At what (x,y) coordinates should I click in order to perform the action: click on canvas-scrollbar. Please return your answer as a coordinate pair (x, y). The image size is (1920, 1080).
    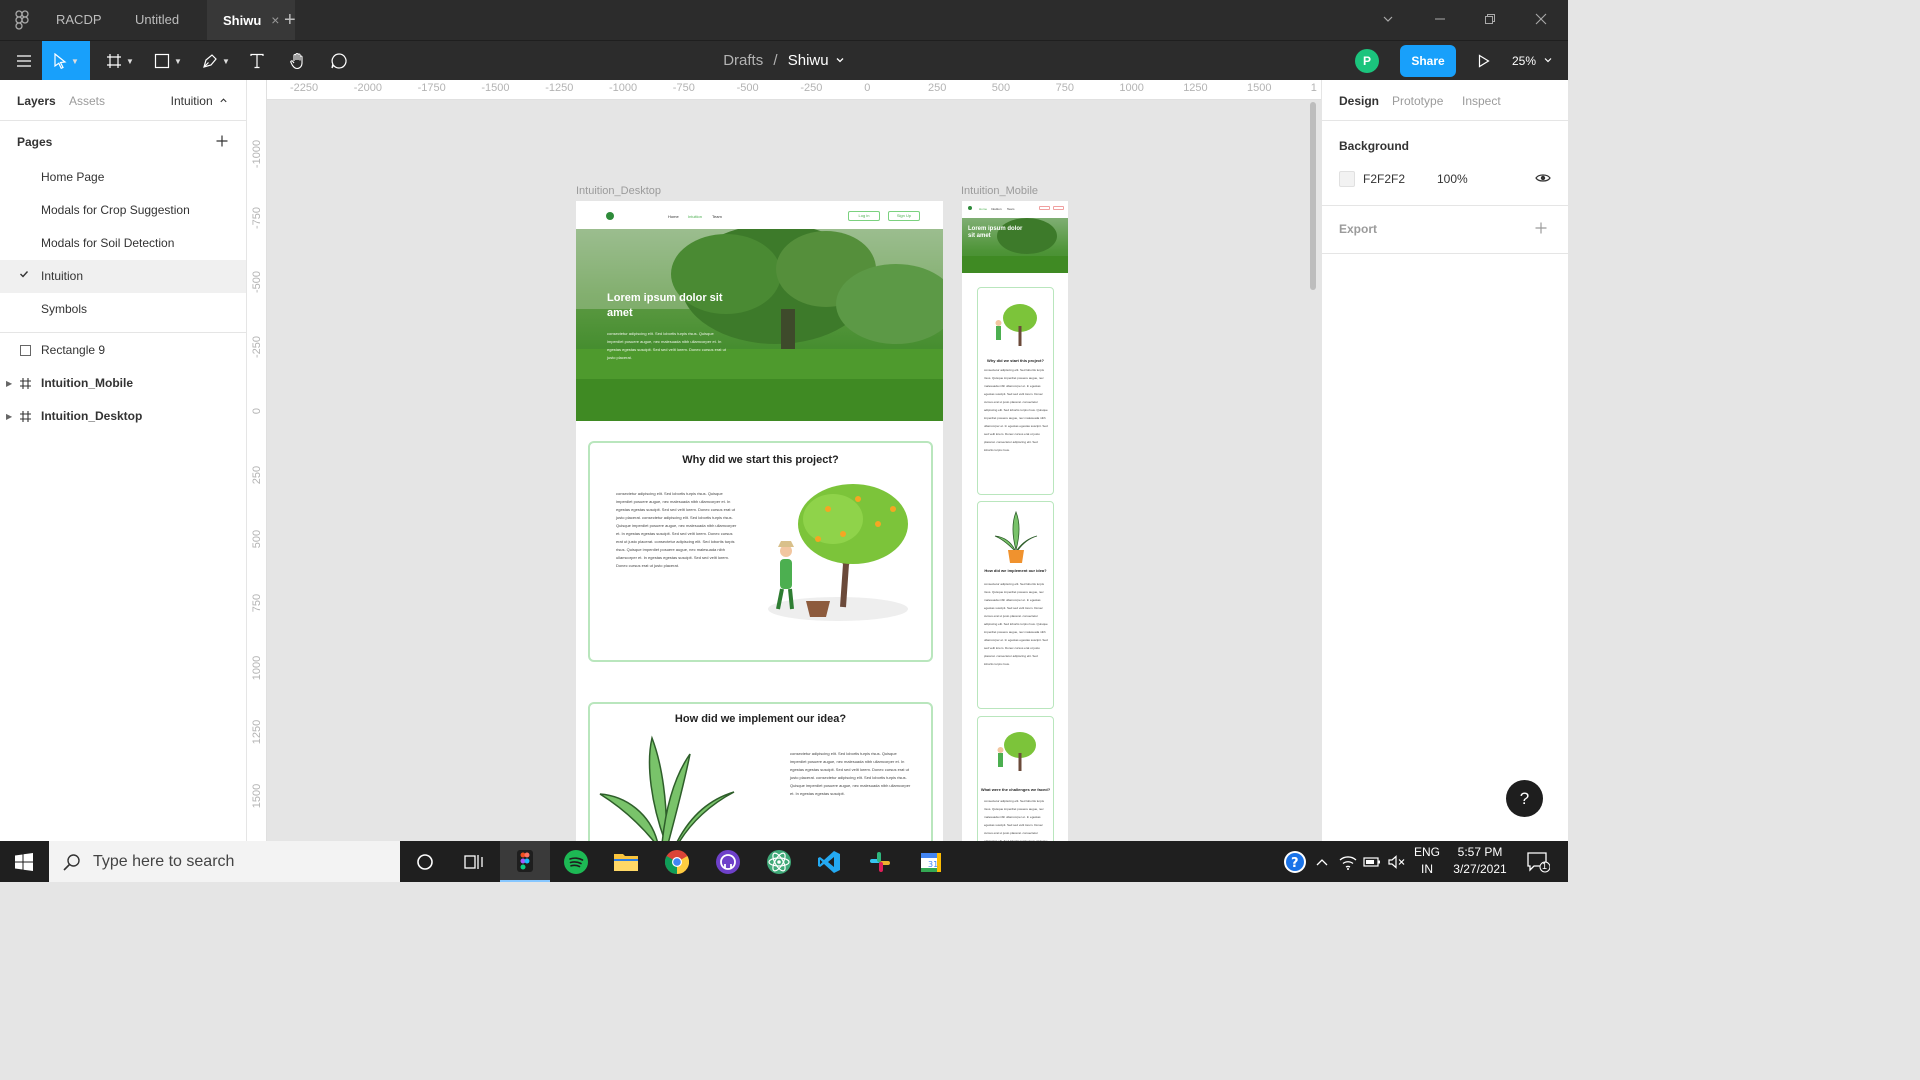
    Looking at the image, I should click on (1313, 196).